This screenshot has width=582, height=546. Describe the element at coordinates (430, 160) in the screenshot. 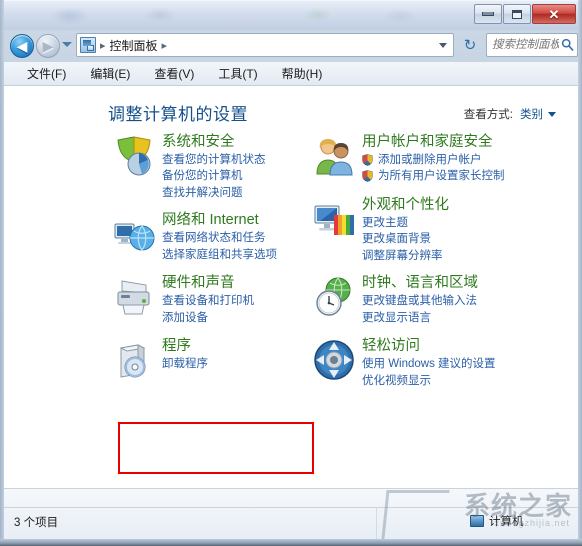

I see `category-task-label: 添加或删除用户帐户` at that location.